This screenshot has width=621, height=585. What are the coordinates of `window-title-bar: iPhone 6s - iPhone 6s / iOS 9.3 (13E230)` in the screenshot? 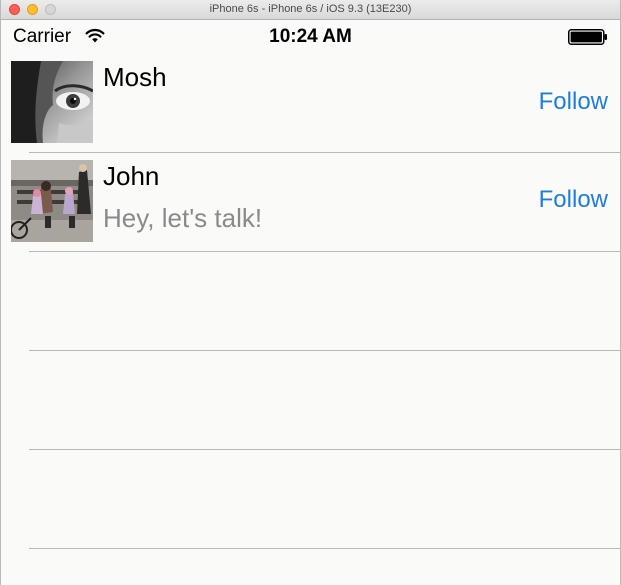 It's located at (310, 10).